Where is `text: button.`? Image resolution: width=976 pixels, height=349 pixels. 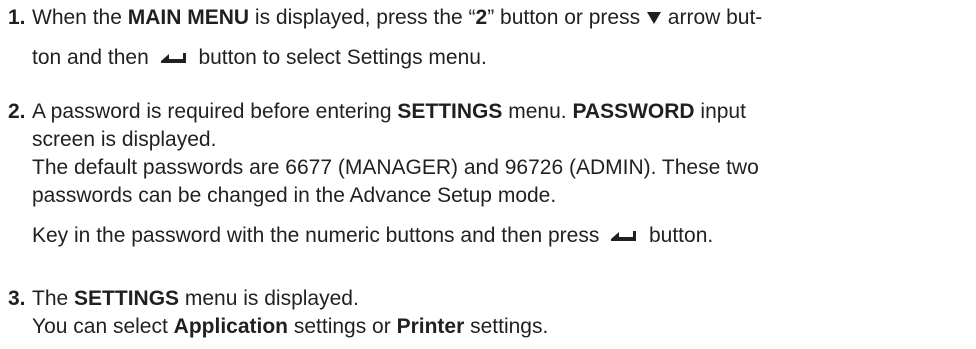
text: button. is located at coordinates (678, 235).